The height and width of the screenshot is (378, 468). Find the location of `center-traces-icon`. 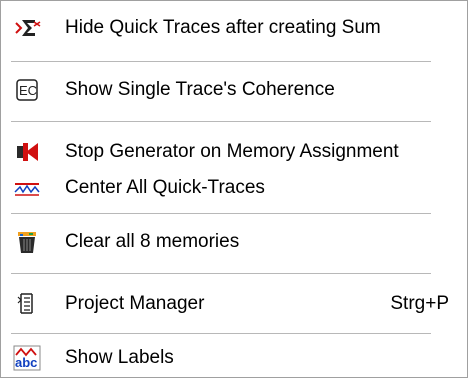

center-traces-icon is located at coordinates (27, 188).